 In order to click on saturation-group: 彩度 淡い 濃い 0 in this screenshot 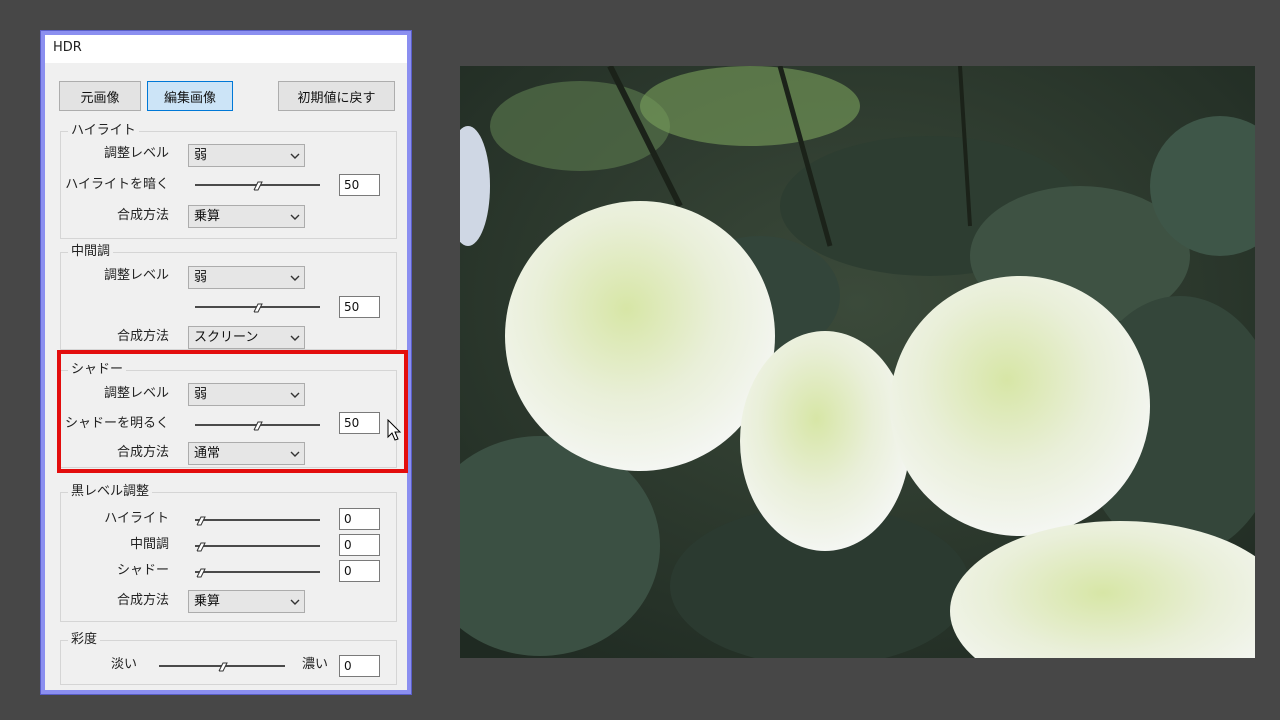, I will do `click(228, 658)`.